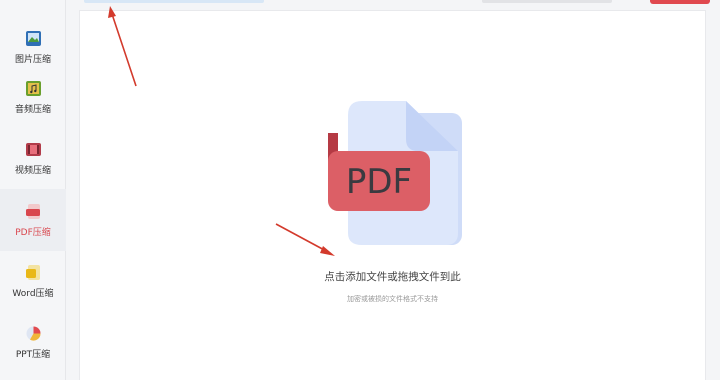 The width and height of the screenshot is (720, 380). What do you see at coordinates (174, 1) in the screenshot?
I see `toolbar-tab` at bounding box center [174, 1].